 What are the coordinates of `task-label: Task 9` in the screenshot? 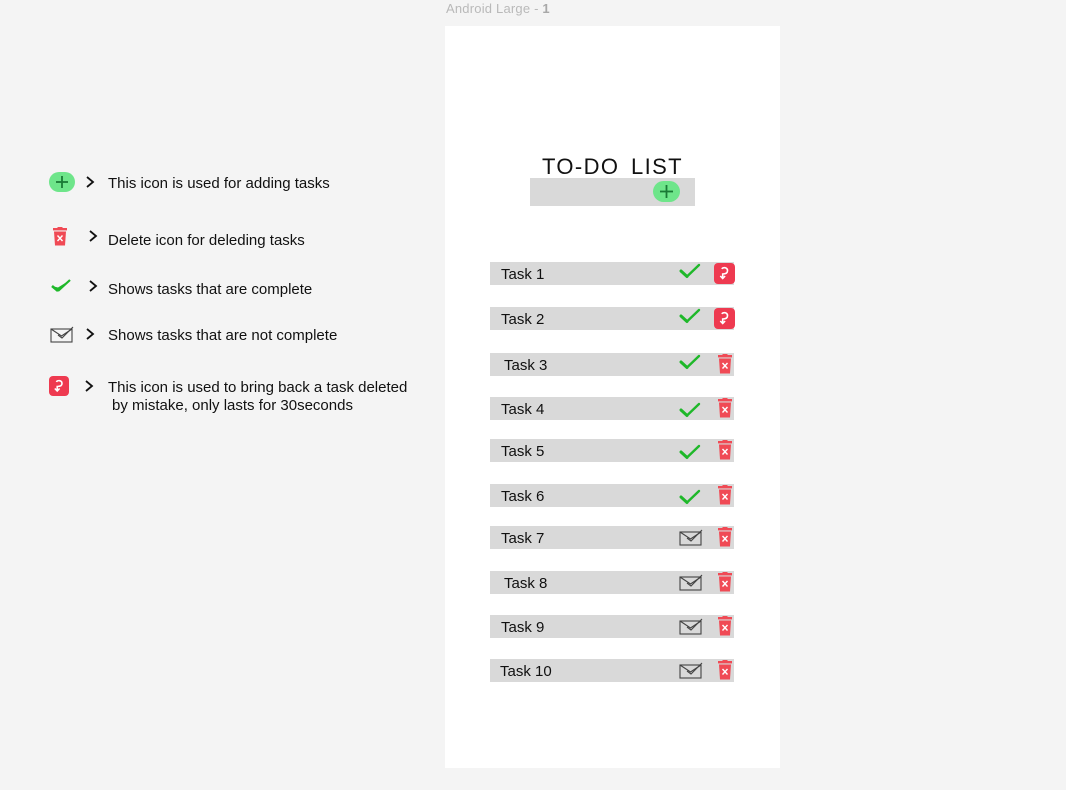 It's located at (523, 627).